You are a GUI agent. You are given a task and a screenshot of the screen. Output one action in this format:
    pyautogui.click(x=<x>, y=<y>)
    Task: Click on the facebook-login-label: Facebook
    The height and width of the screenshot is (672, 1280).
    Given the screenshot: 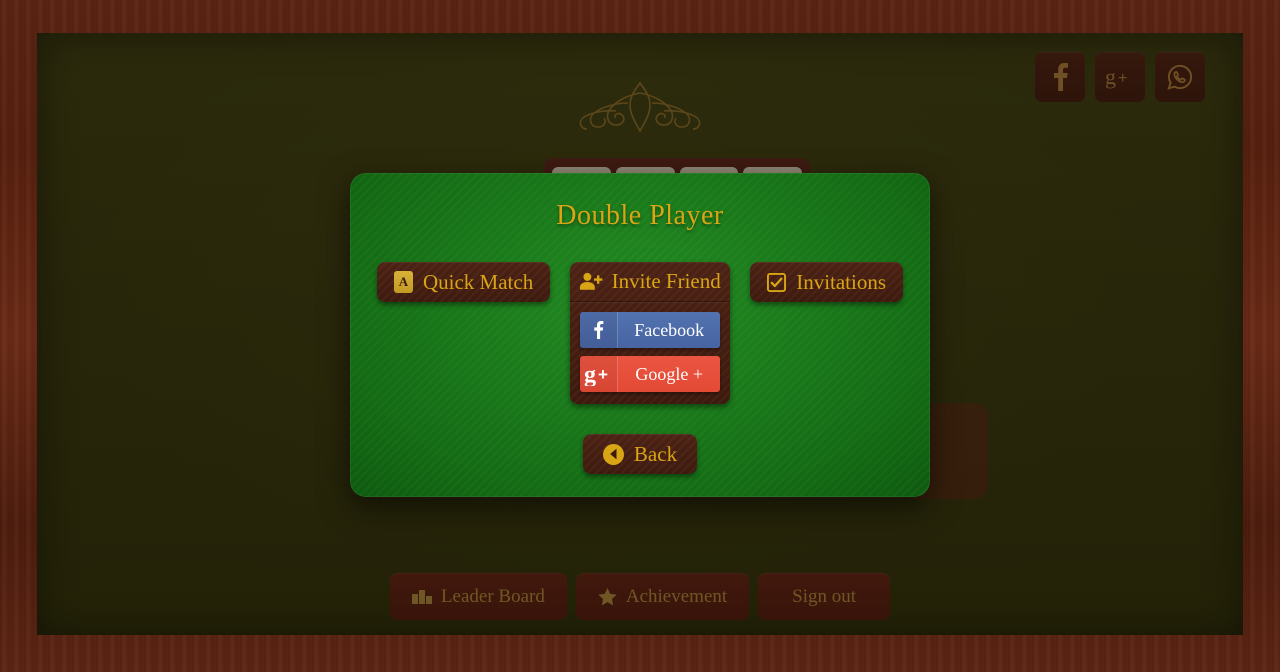 What is the action you would take?
    pyautogui.click(x=669, y=329)
    